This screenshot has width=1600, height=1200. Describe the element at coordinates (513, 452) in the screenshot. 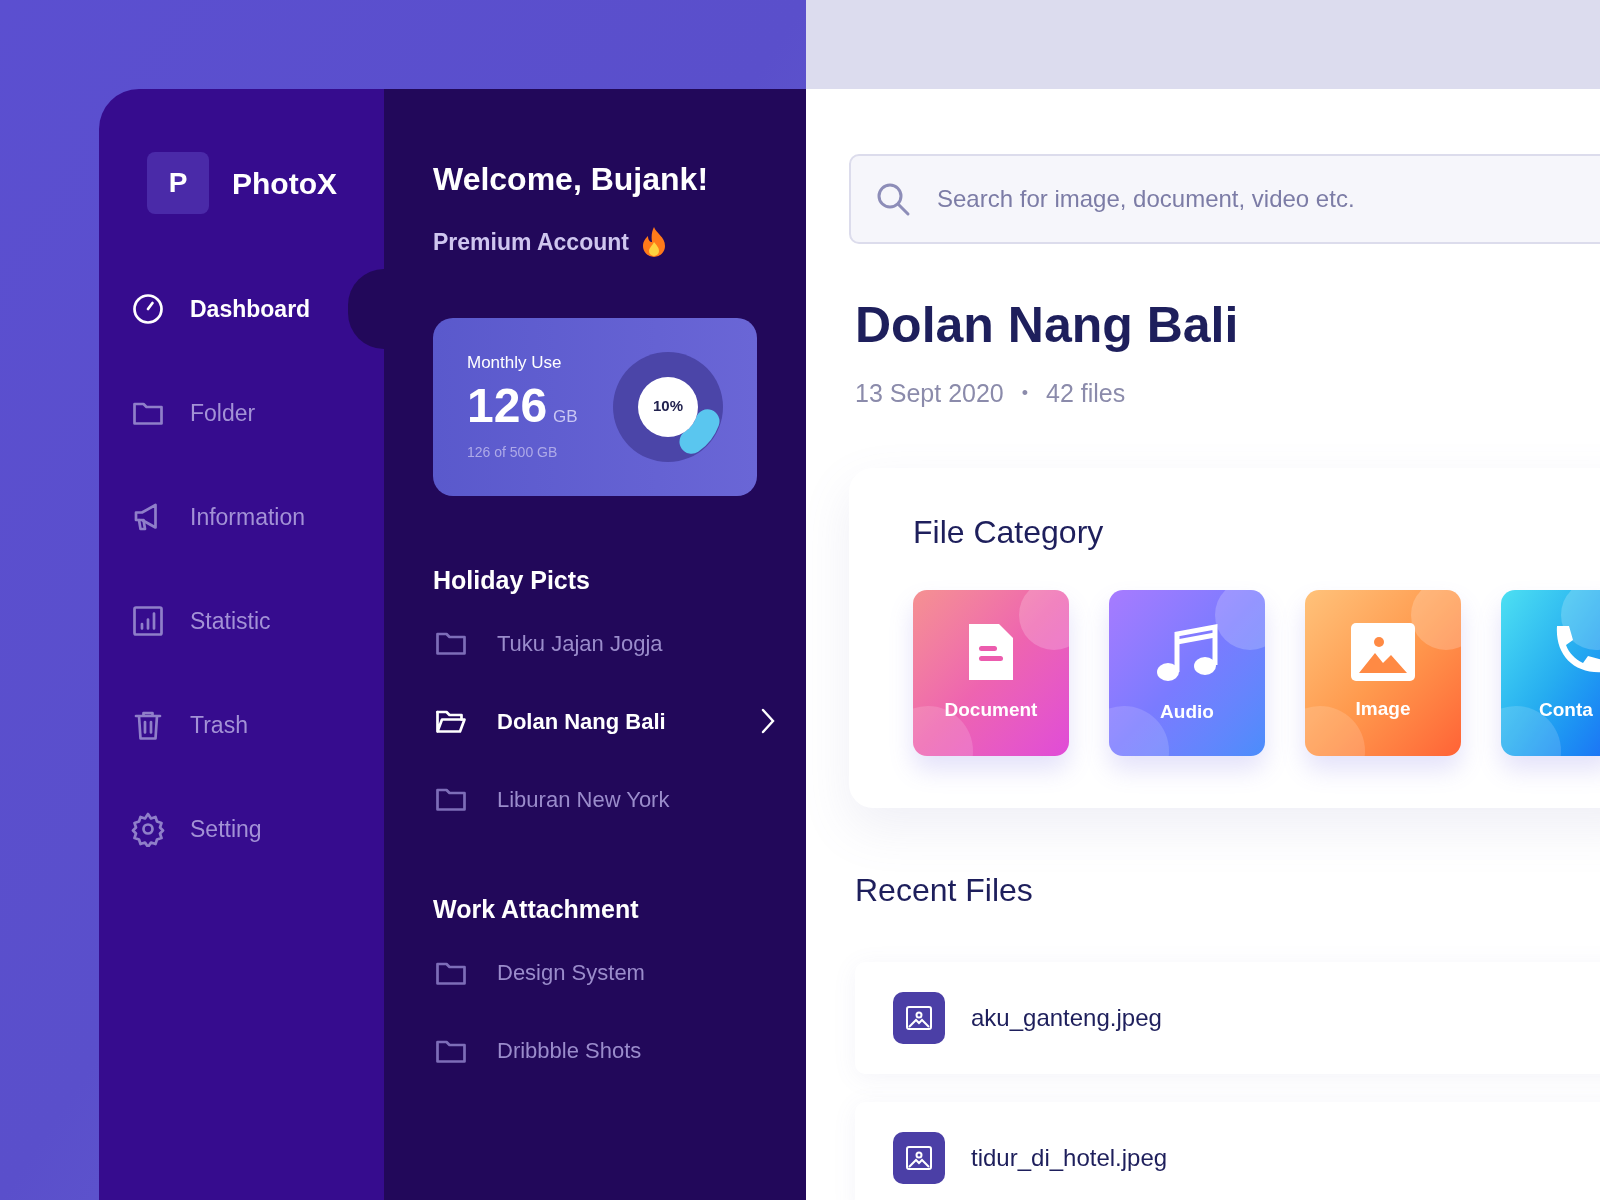

I see `usage-detail: 126 of 500 GB` at that location.